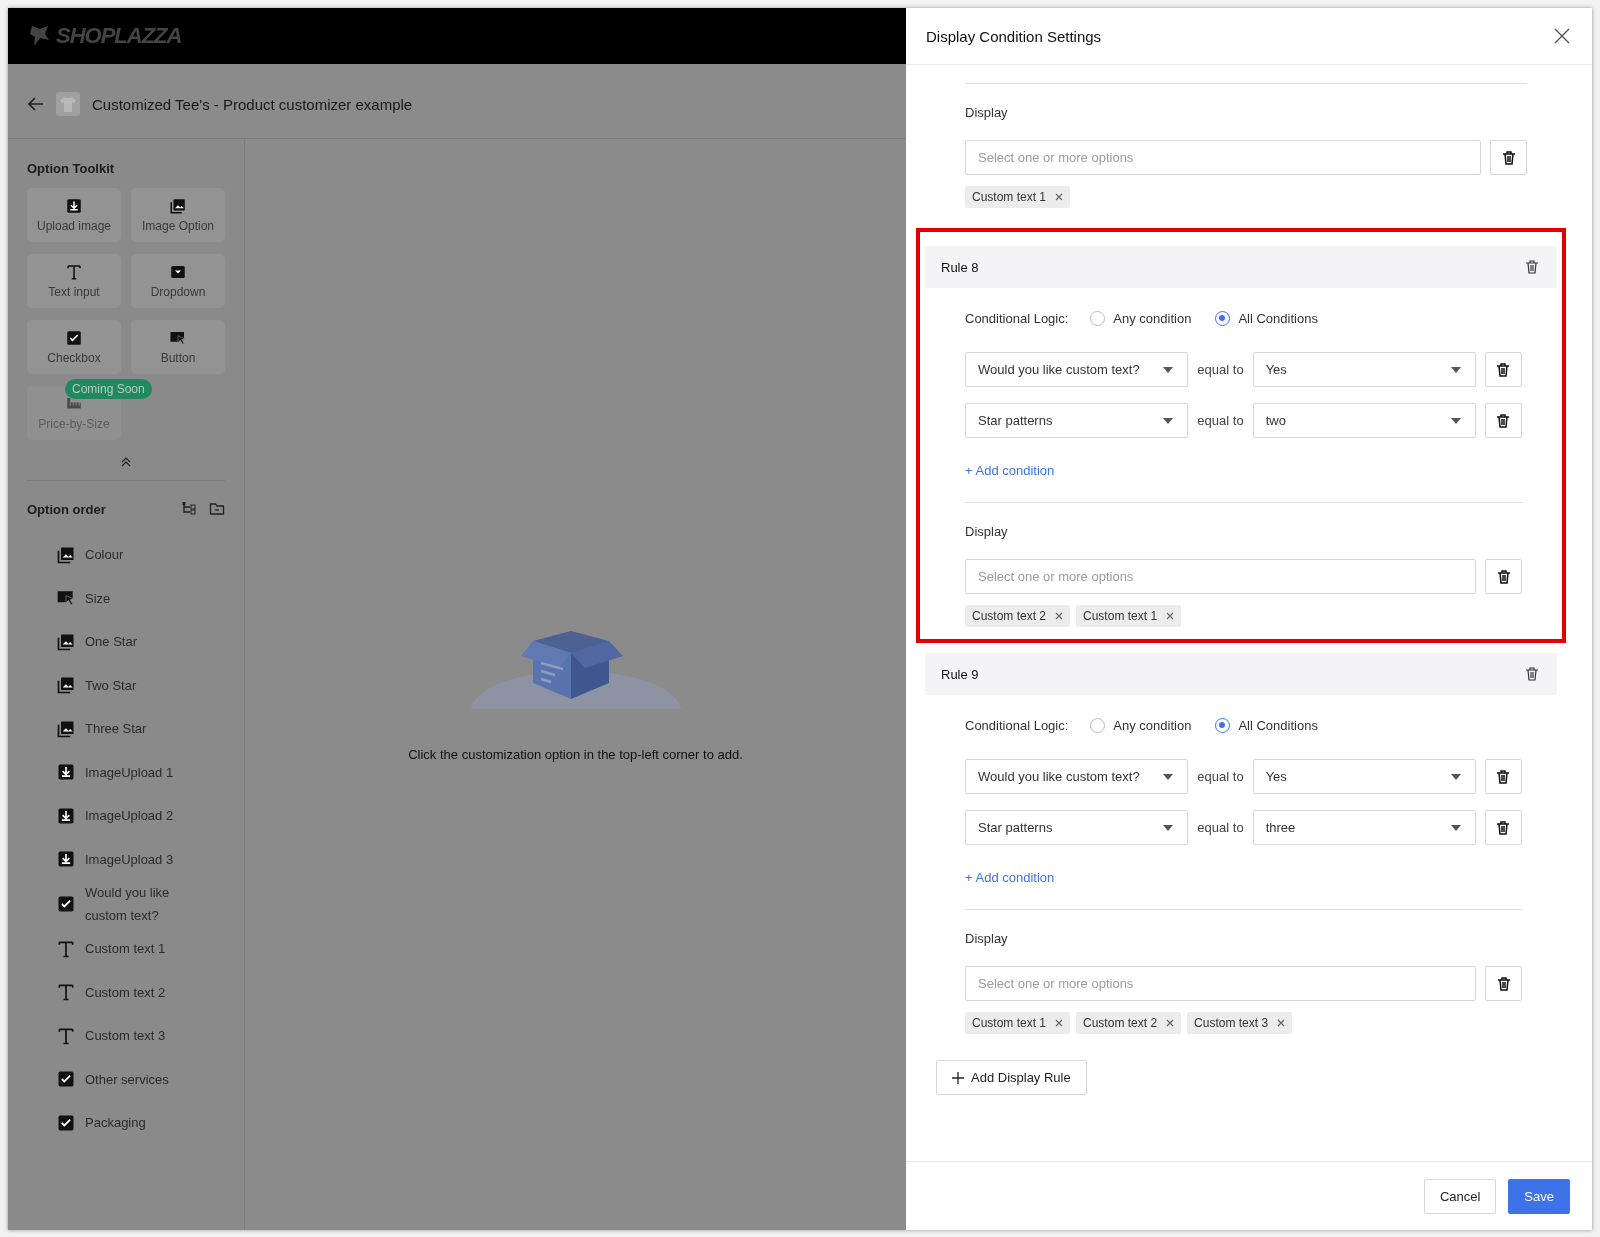  What do you see at coordinates (71, 168) in the screenshot?
I see `section-title: Option Toolkit` at bounding box center [71, 168].